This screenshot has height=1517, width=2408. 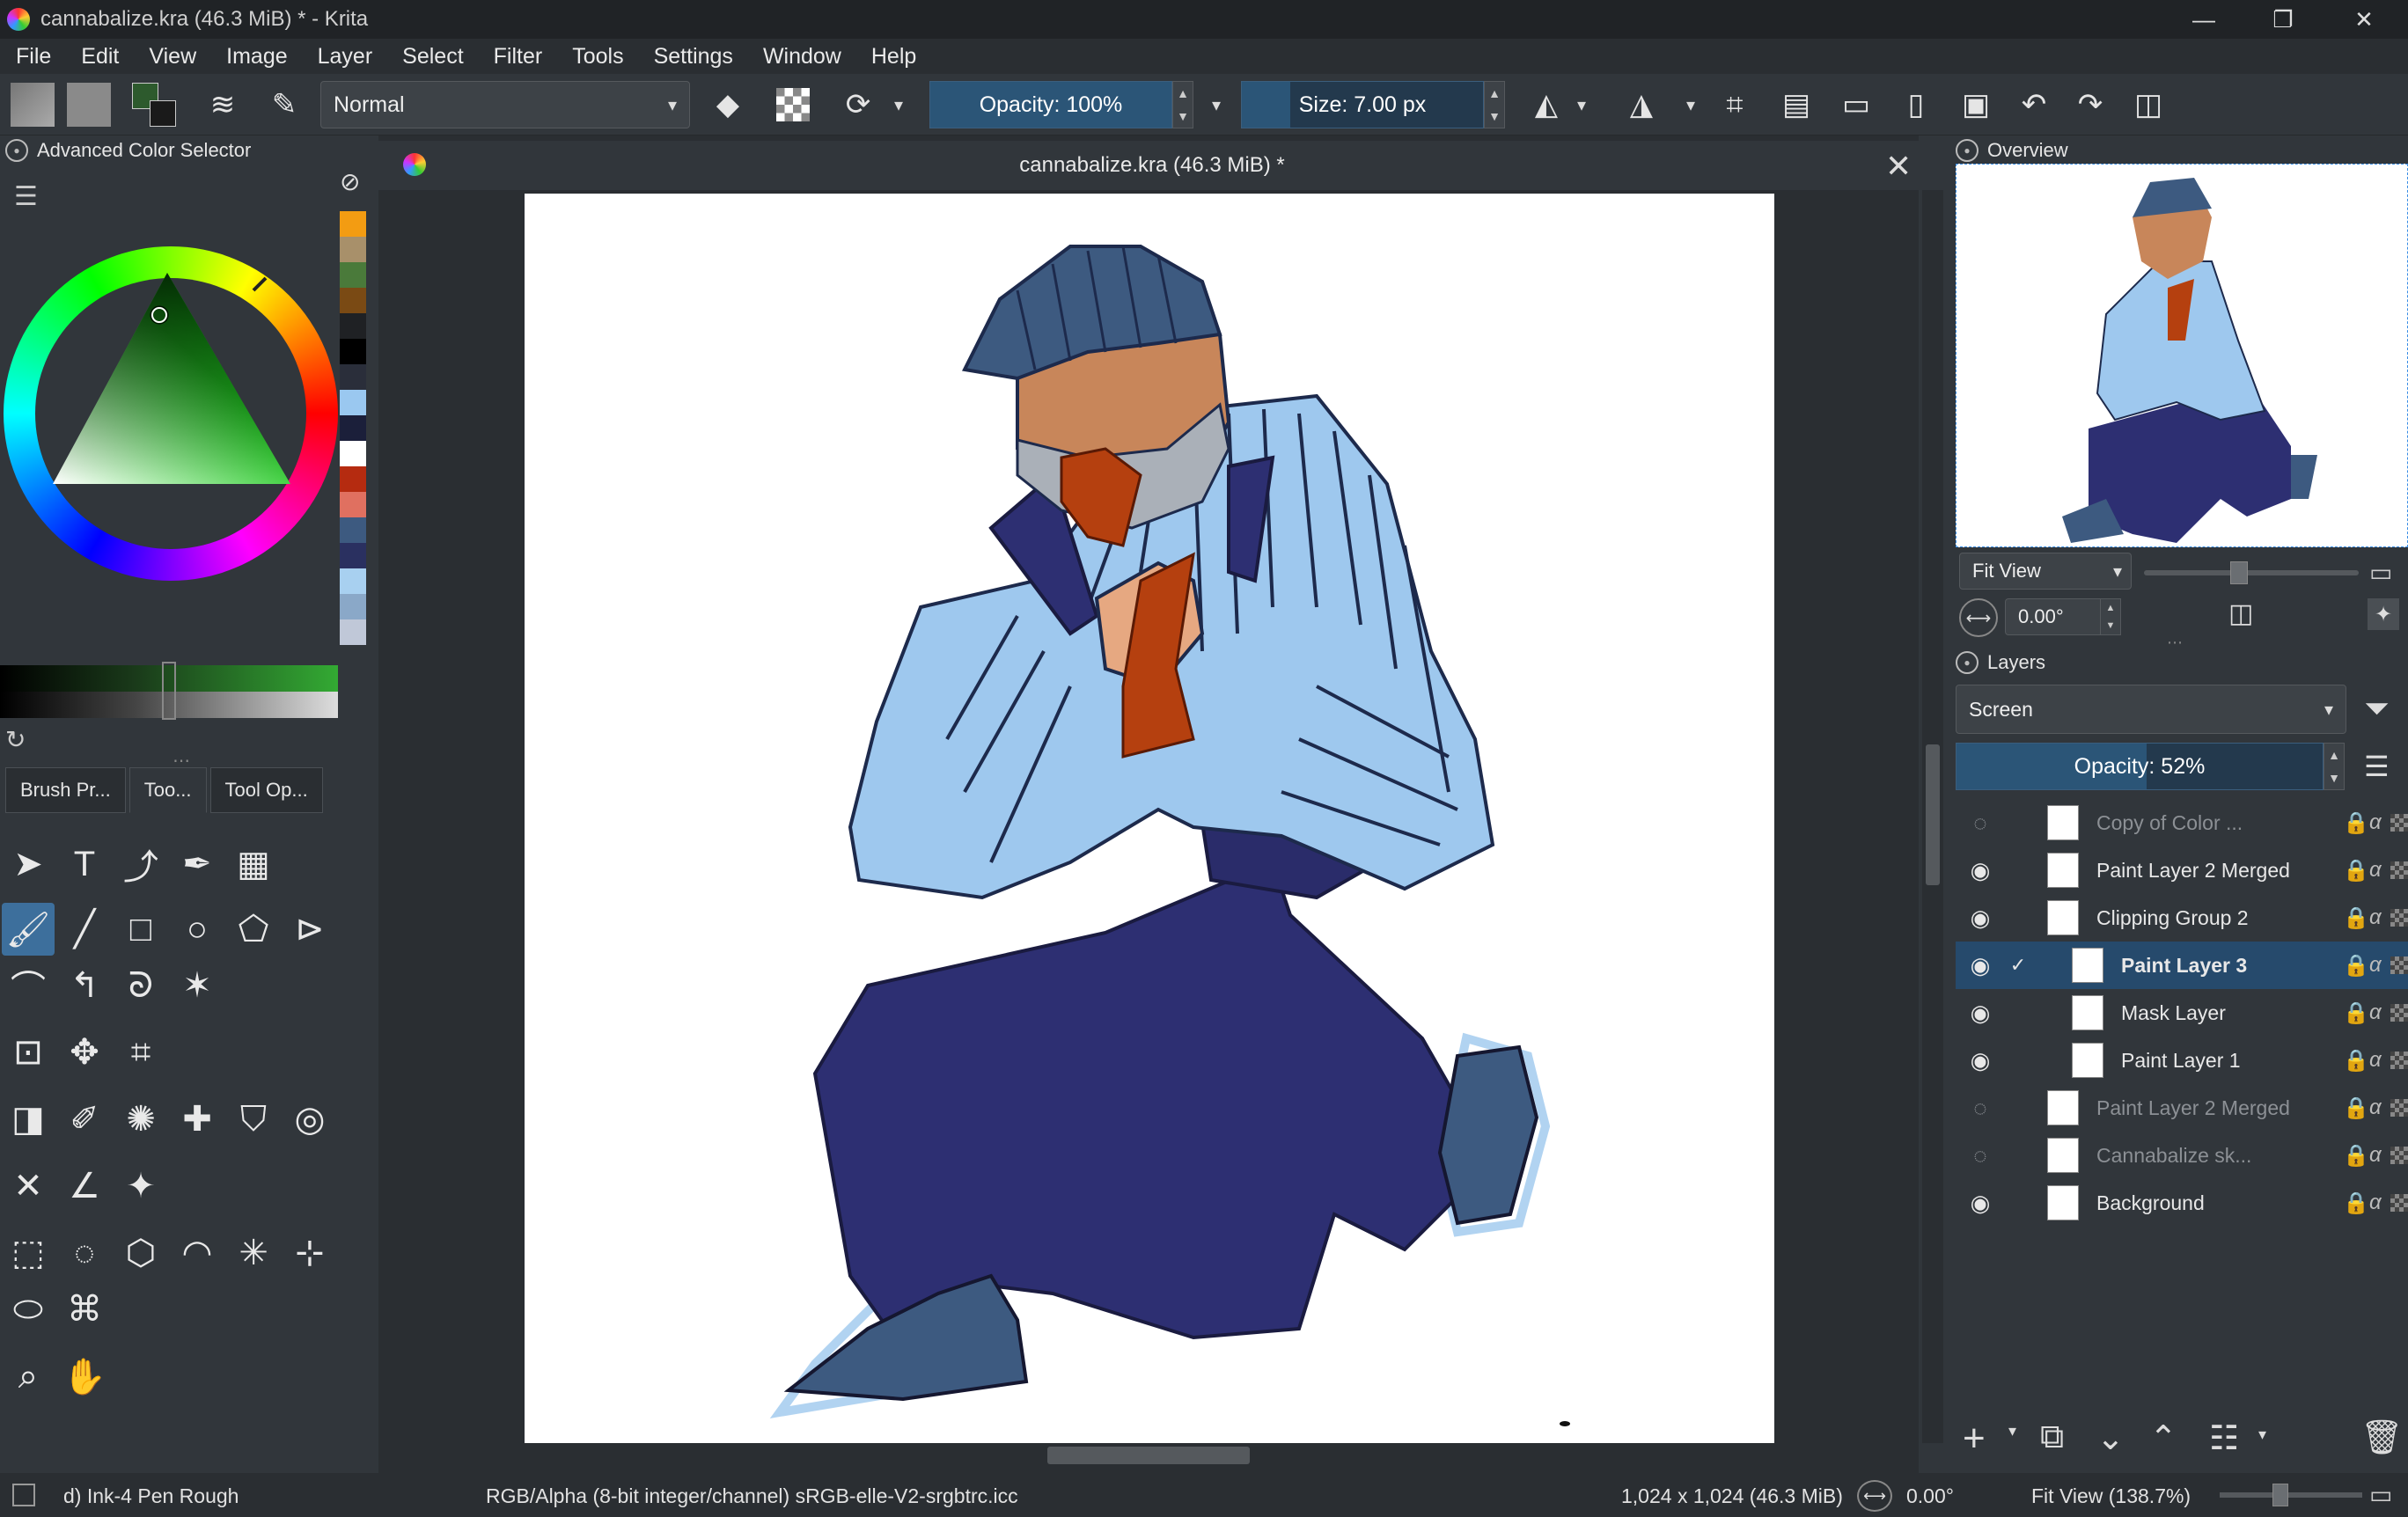 I want to click on delete-layer-icon: 🗑, so click(x=2381, y=1437).